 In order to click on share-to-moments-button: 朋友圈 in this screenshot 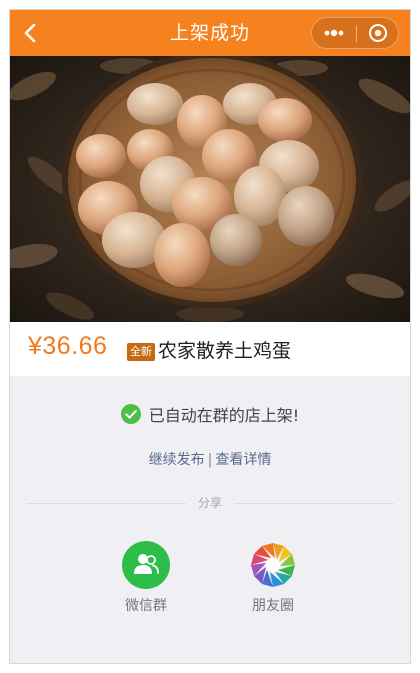, I will do `click(273, 578)`.